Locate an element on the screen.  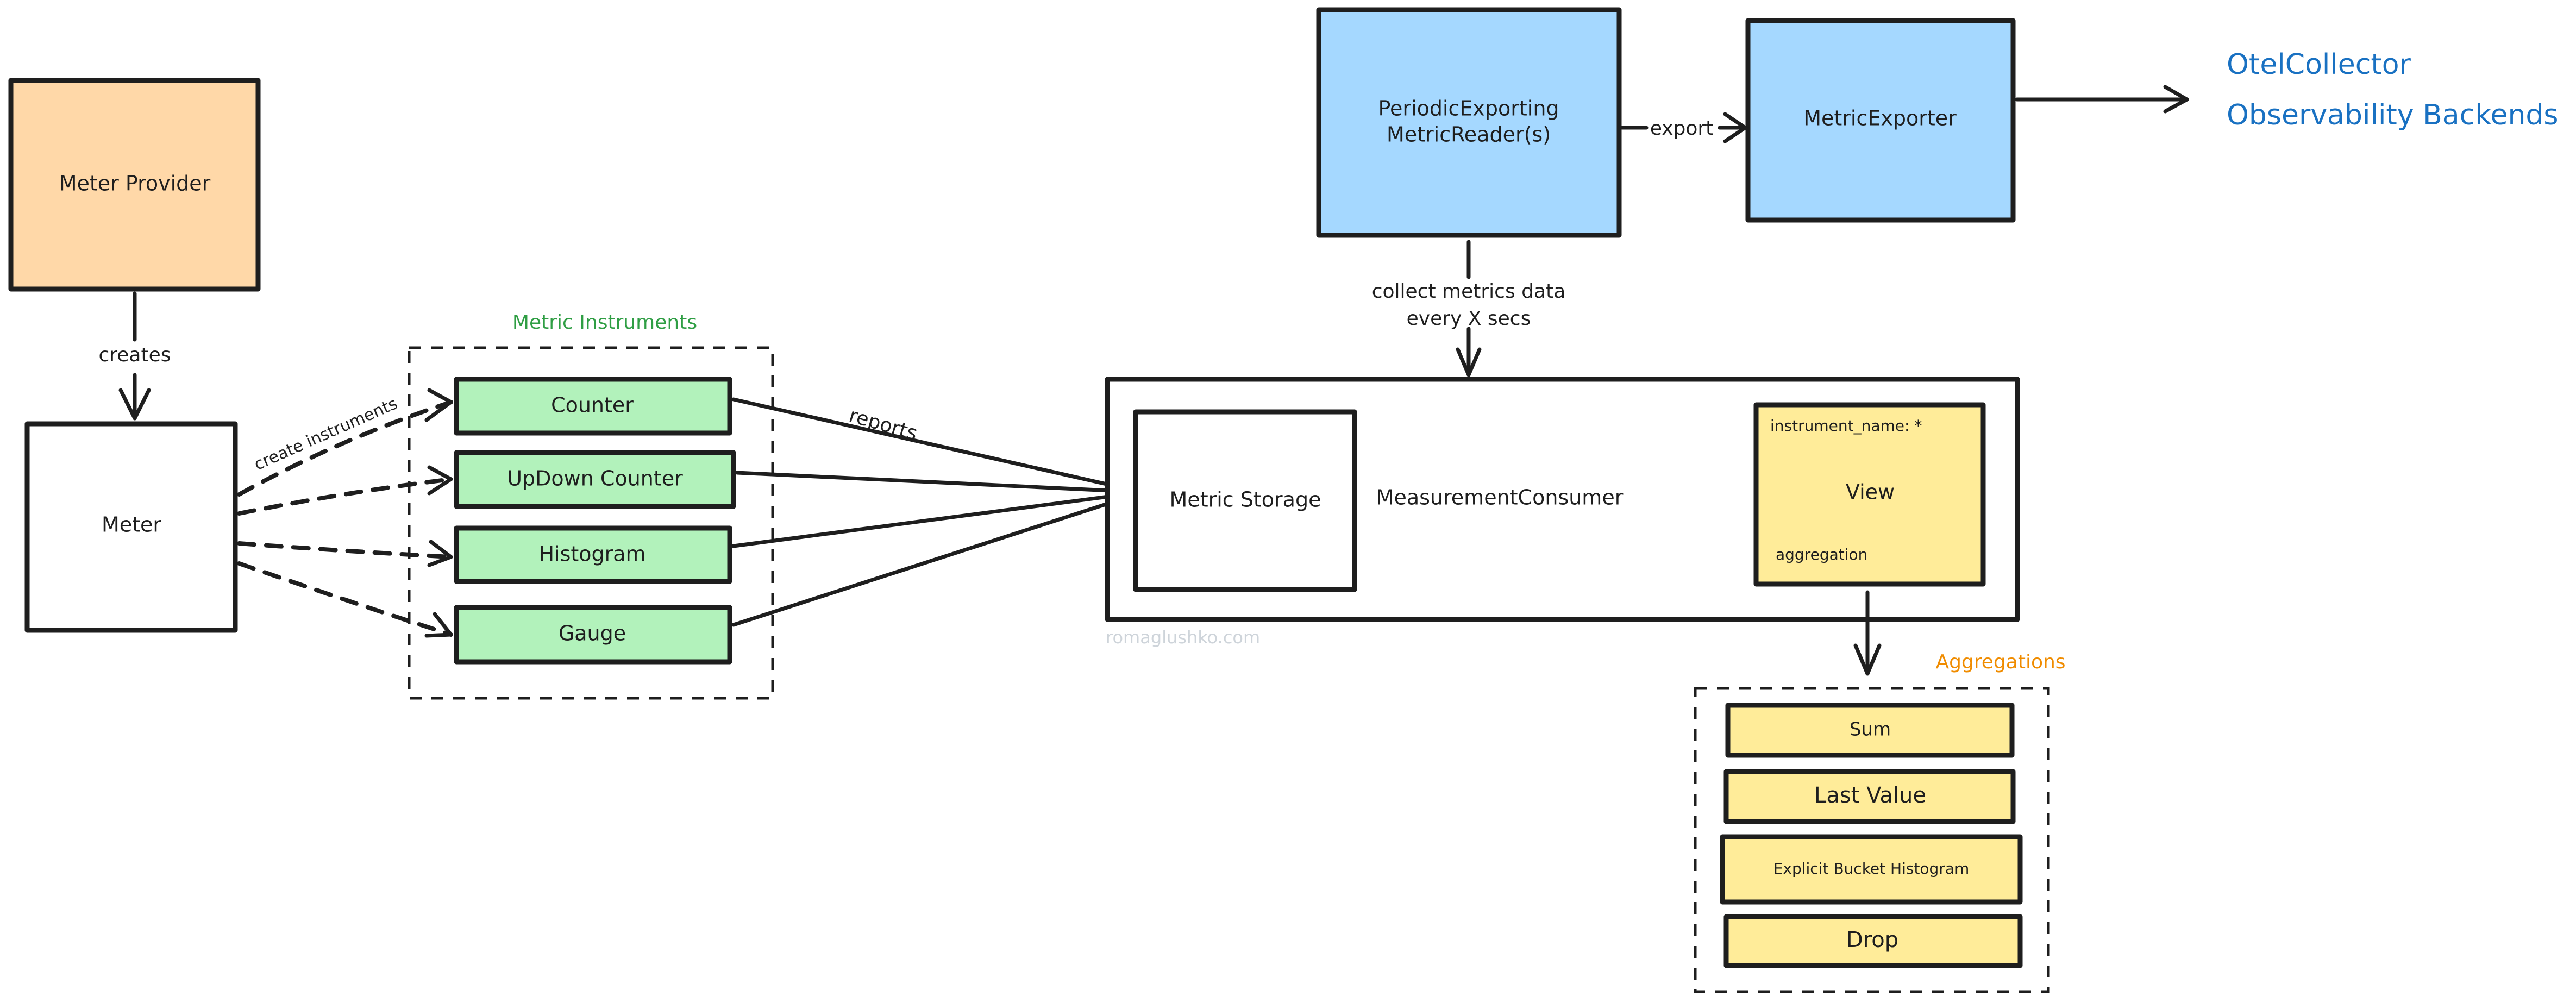
meter-provider-node: Meter Provider is located at coordinates (134, 185).